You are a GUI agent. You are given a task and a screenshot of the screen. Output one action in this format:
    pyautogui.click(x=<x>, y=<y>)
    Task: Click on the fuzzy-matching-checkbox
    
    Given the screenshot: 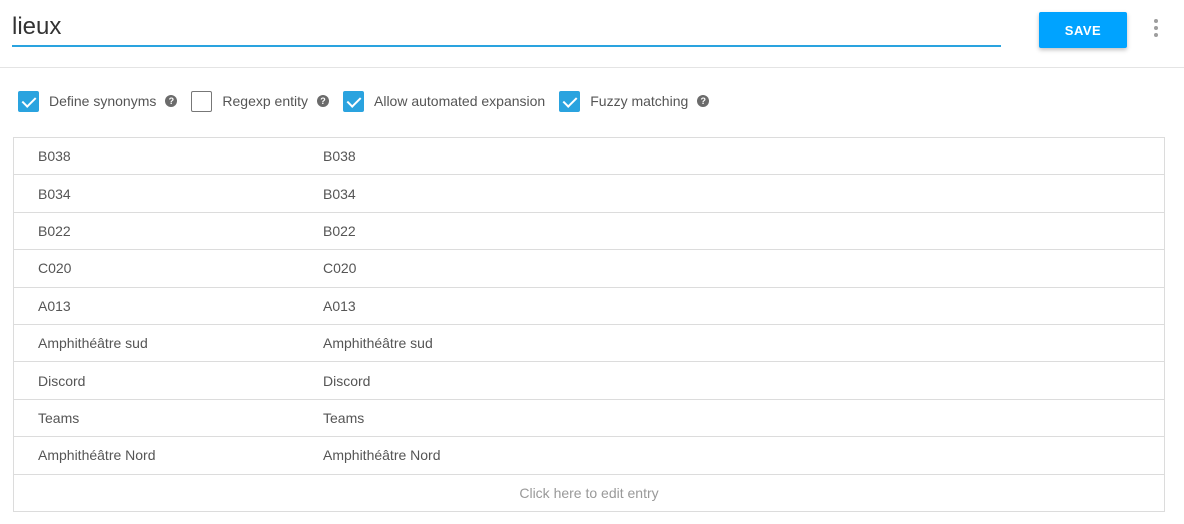 What is the action you would take?
    pyautogui.click(x=570, y=101)
    